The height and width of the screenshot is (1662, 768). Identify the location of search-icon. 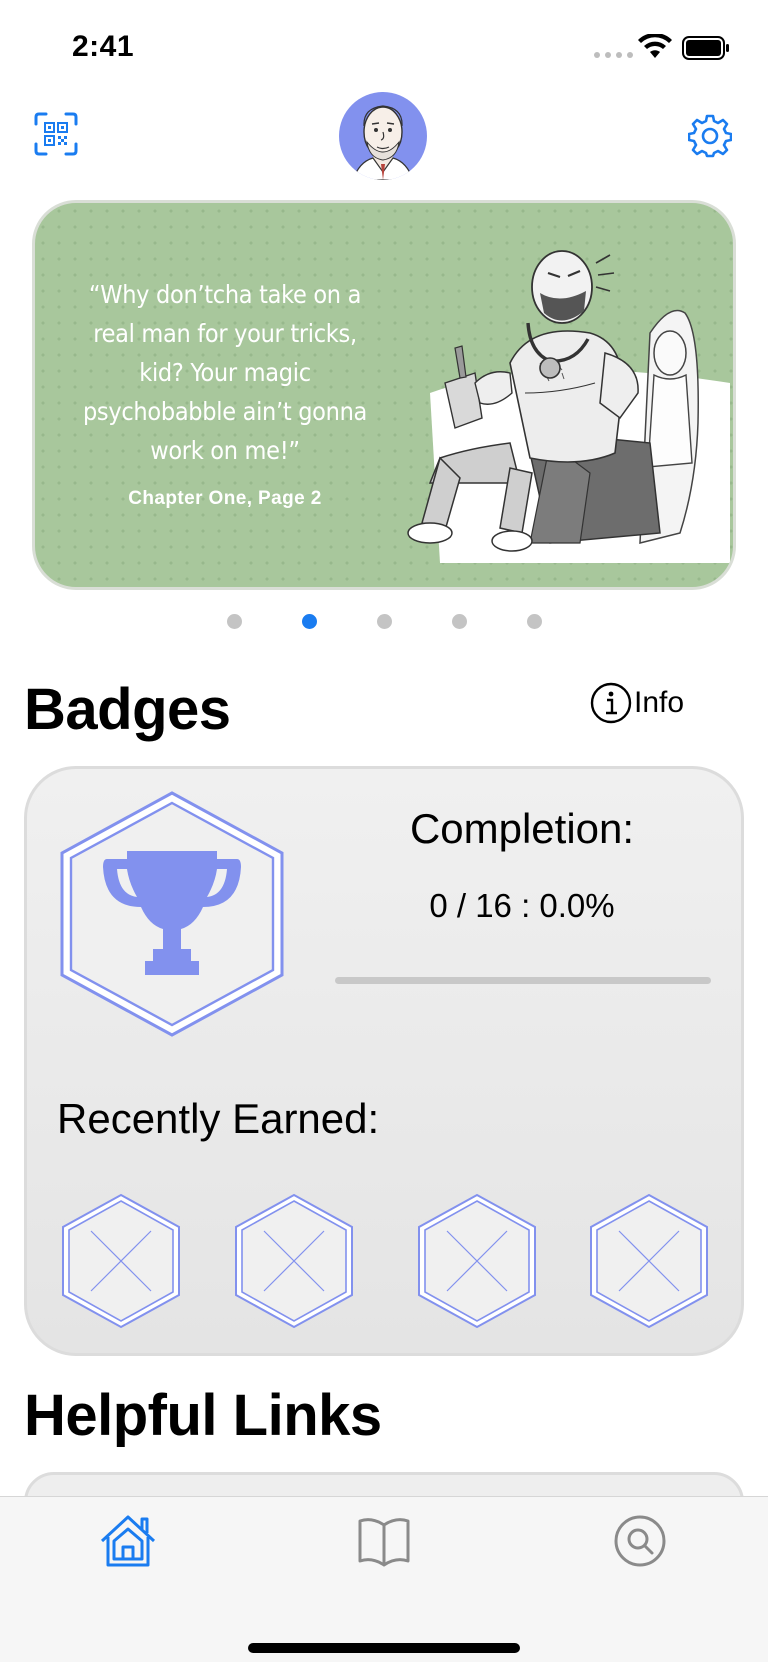
(640, 1541).